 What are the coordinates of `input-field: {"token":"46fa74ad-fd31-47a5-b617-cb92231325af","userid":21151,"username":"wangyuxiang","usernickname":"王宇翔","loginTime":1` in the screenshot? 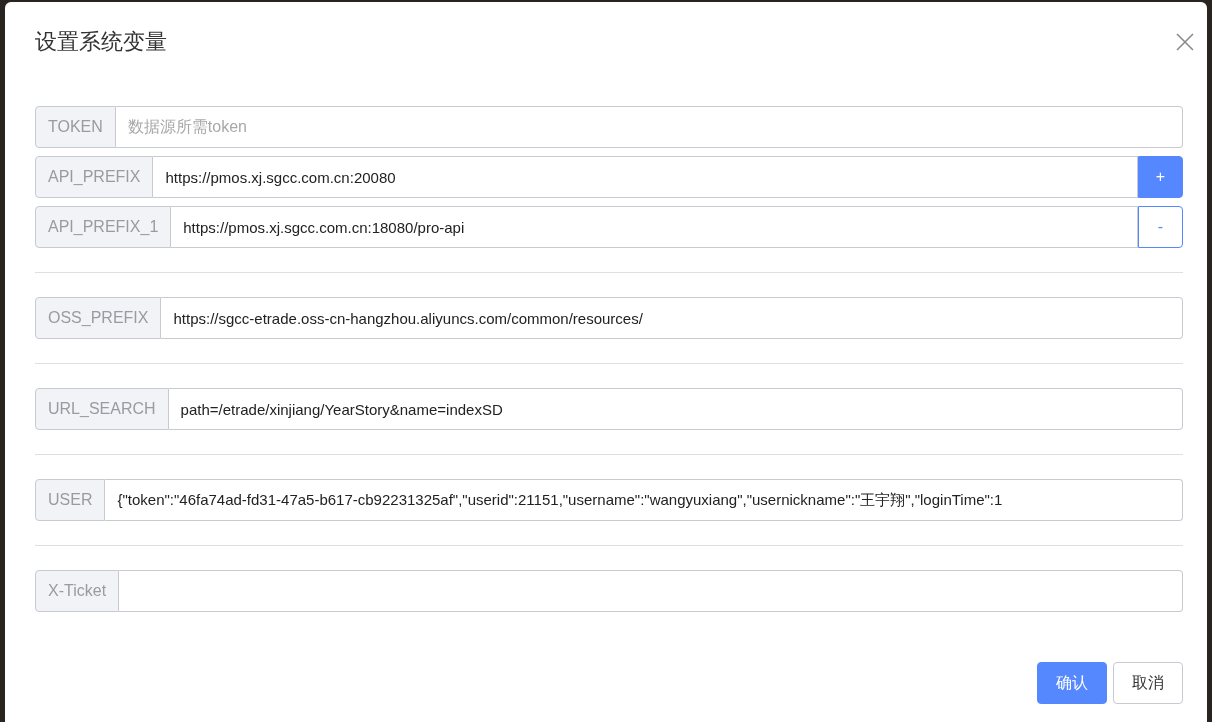 It's located at (644, 500).